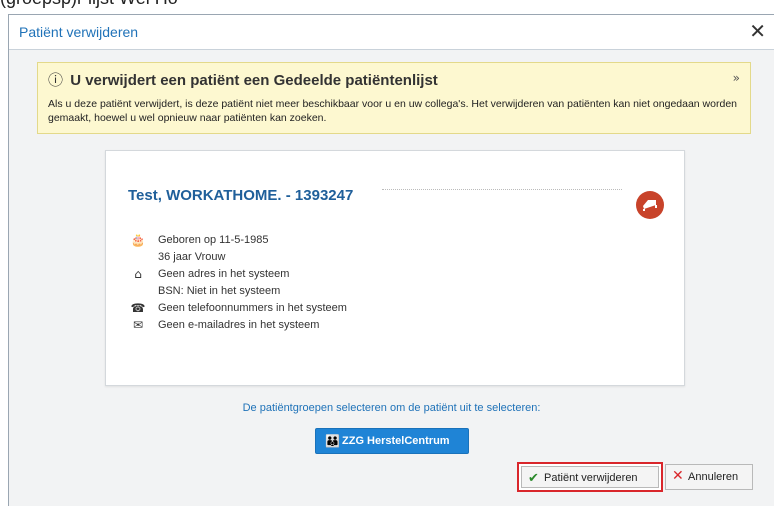 The height and width of the screenshot is (506, 774). Describe the element at coordinates (56, 80) in the screenshot. I see `info-icon: ⓘ` at that location.